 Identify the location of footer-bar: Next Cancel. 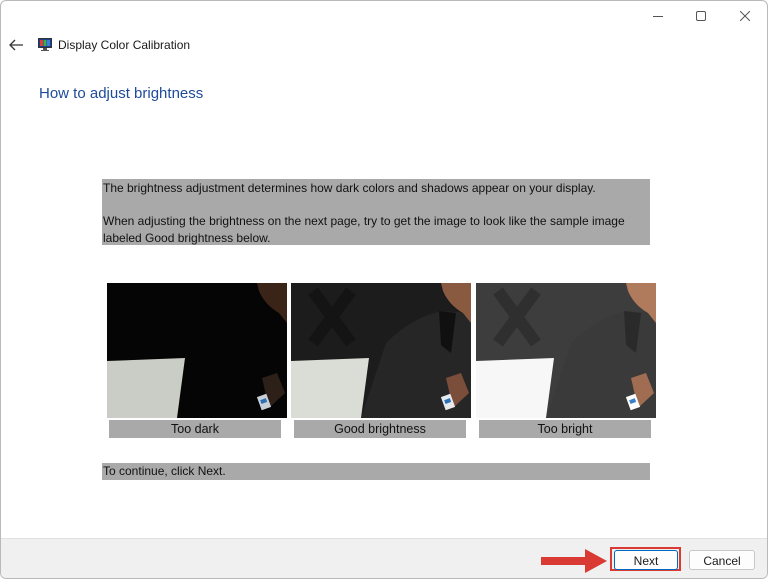
(384, 558).